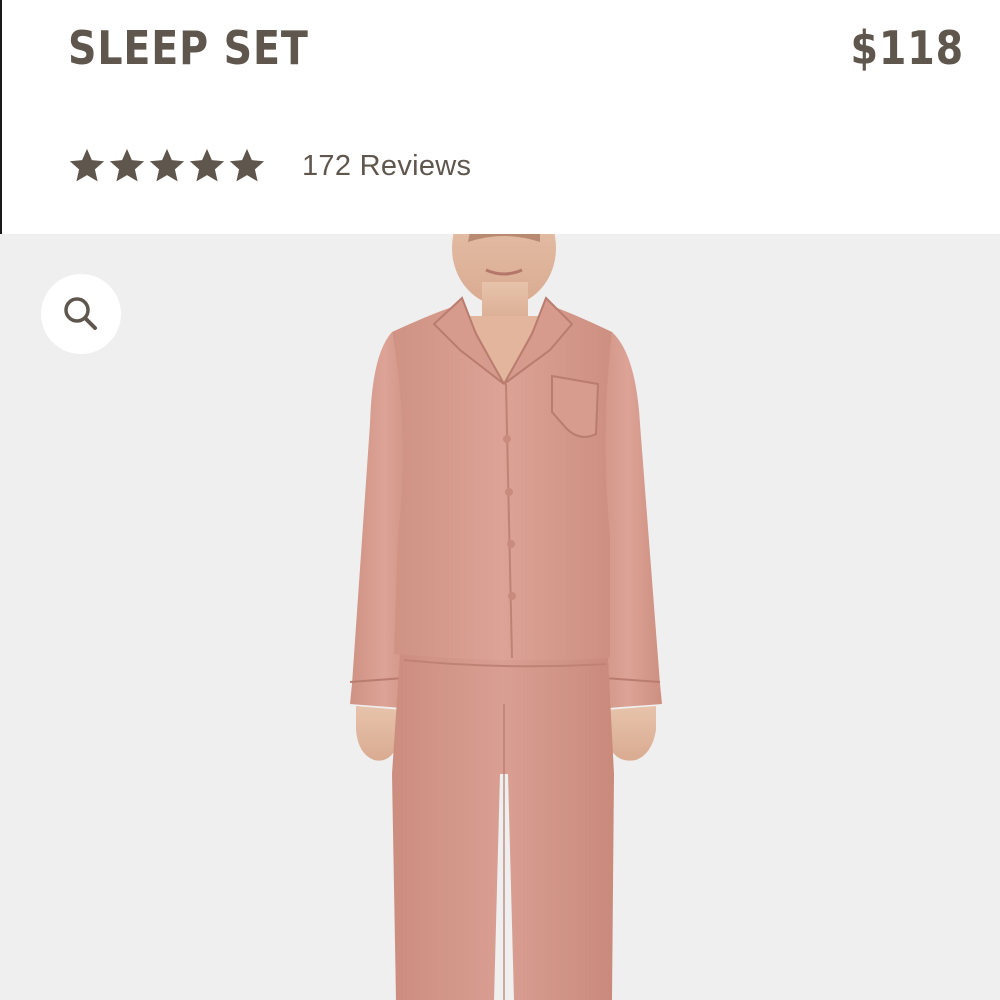 Image resolution: width=1000 pixels, height=1000 pixels. I want to click on star-rating, so click(167, 166).